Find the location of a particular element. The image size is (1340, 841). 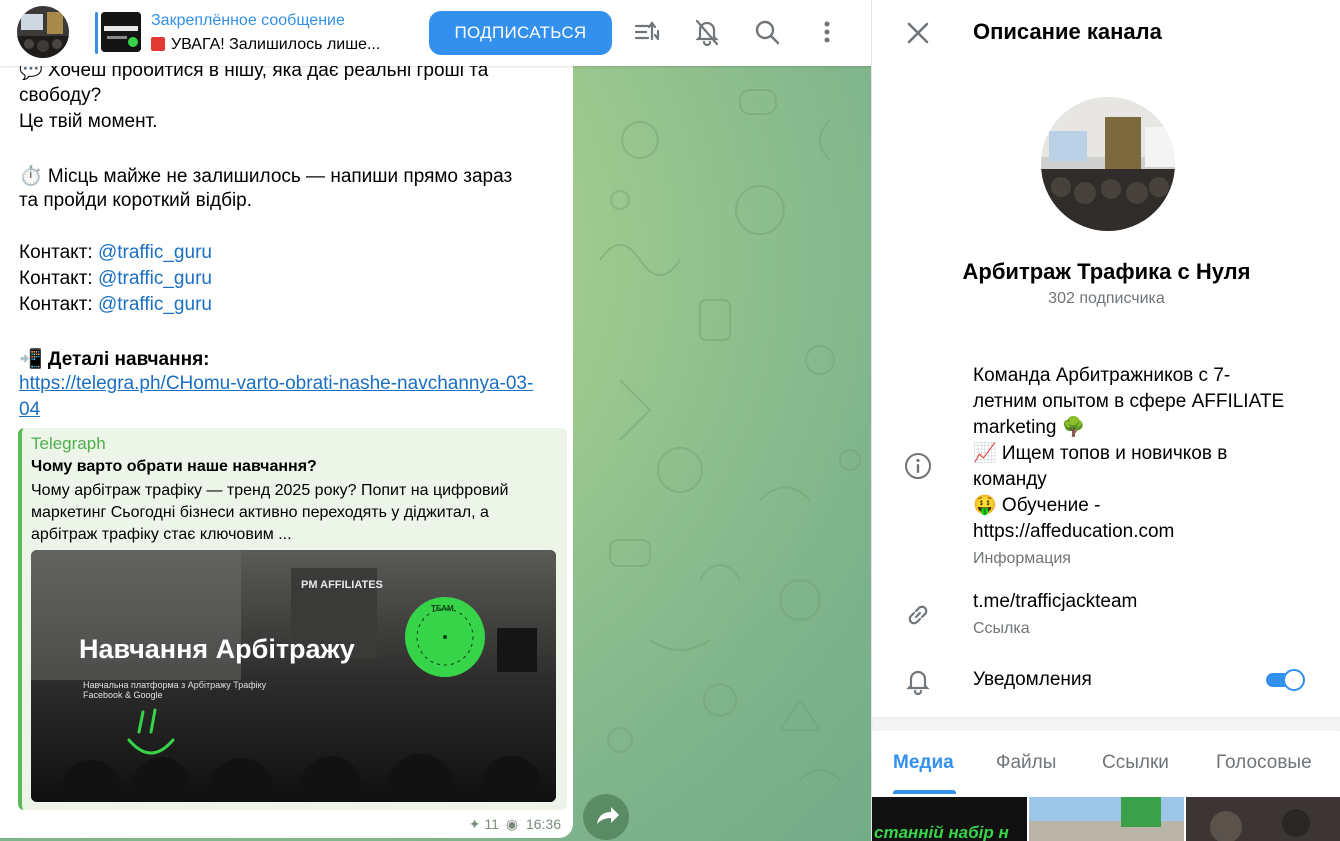

tab-files: Файлы is located at coordinates (1026, 763).